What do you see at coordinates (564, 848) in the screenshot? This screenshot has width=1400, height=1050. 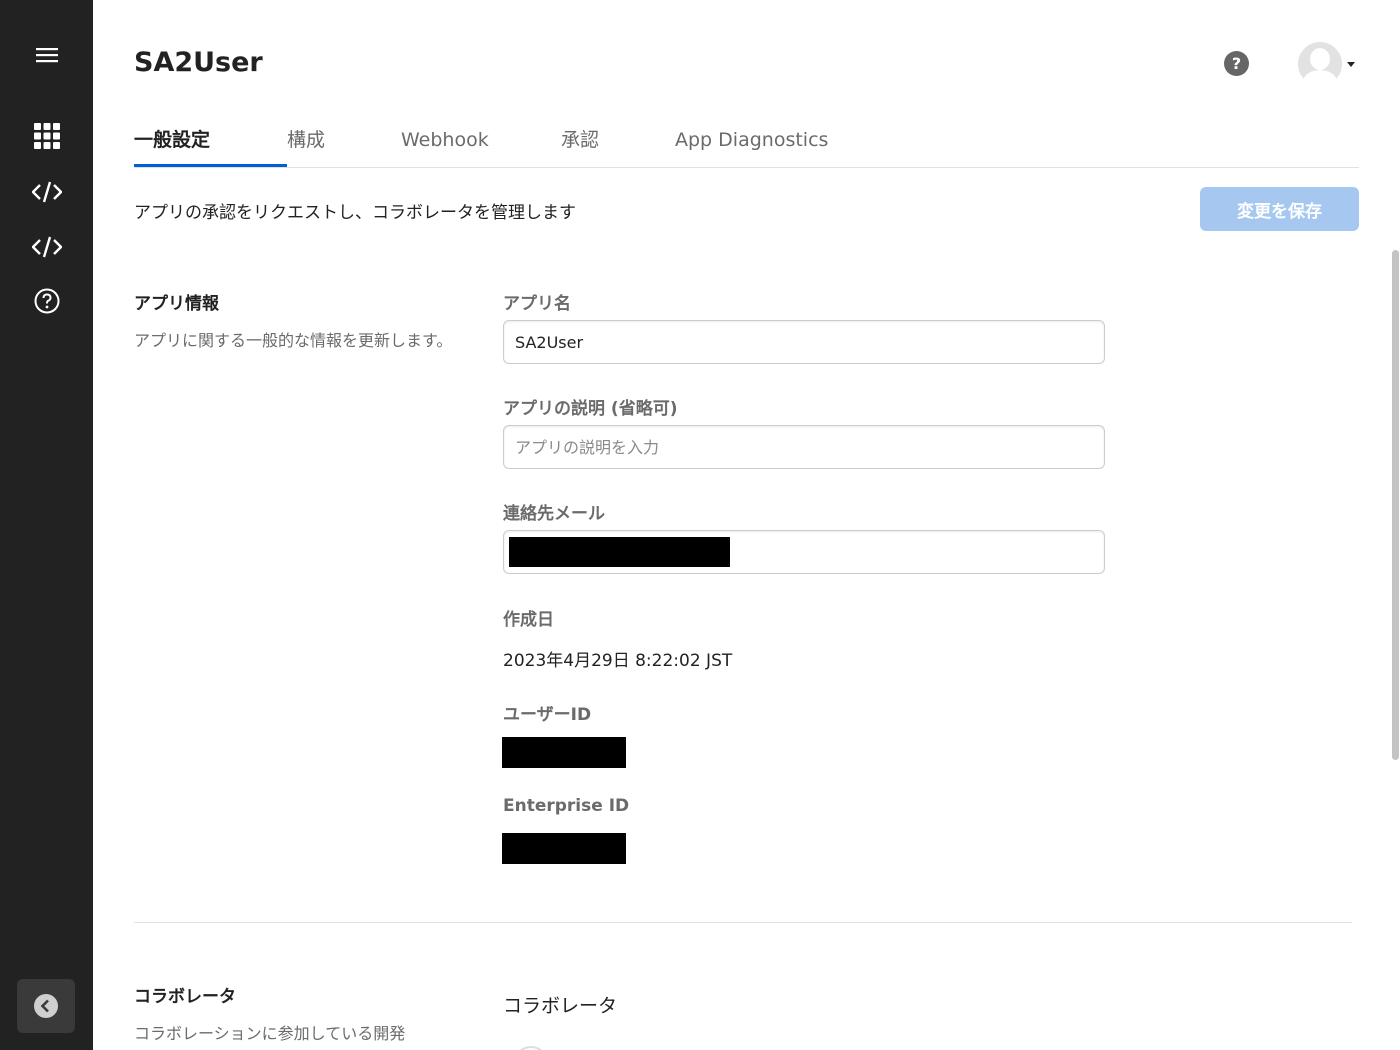 I see `redacted-enterprise-id` at bounding box center [564, 848].